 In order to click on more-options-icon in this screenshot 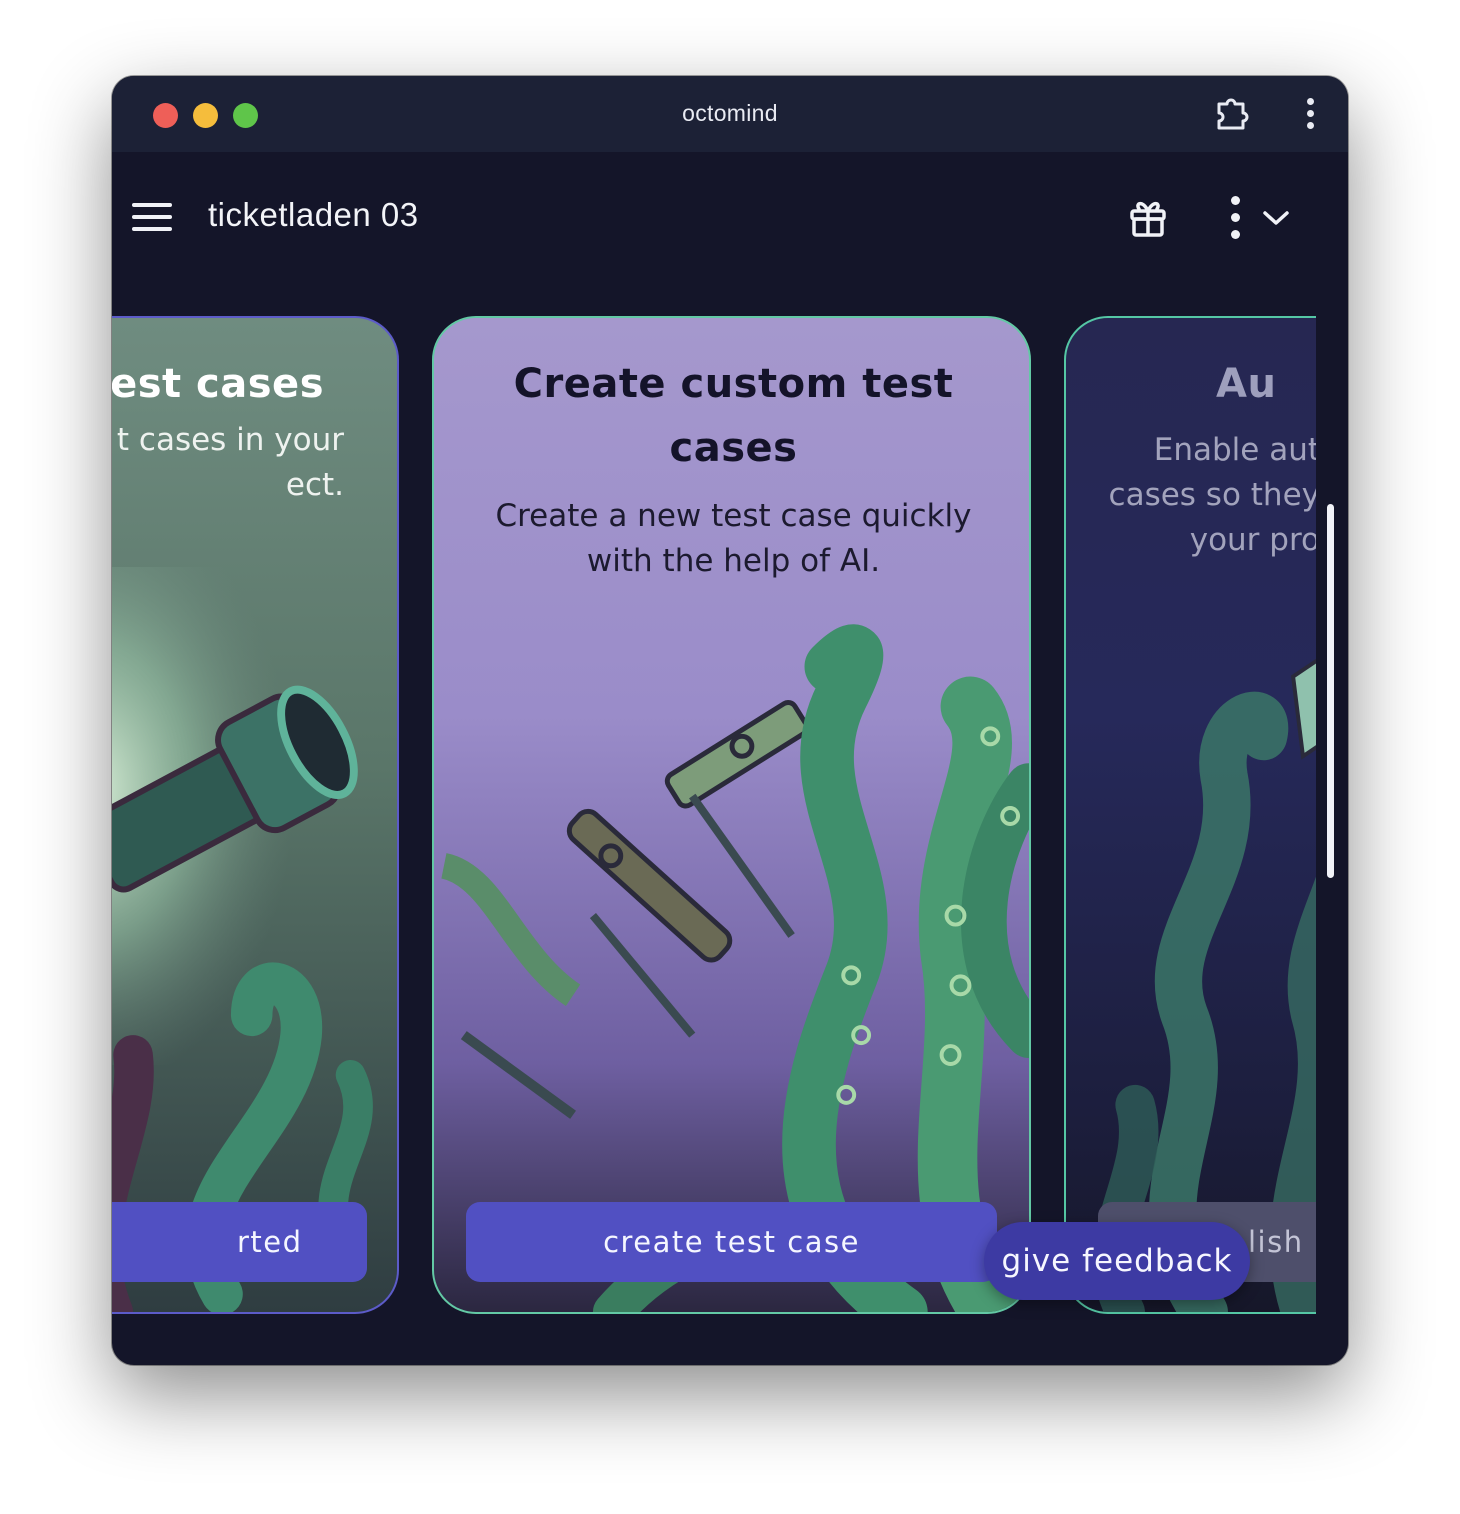, I will do `click(1235, 219)`.